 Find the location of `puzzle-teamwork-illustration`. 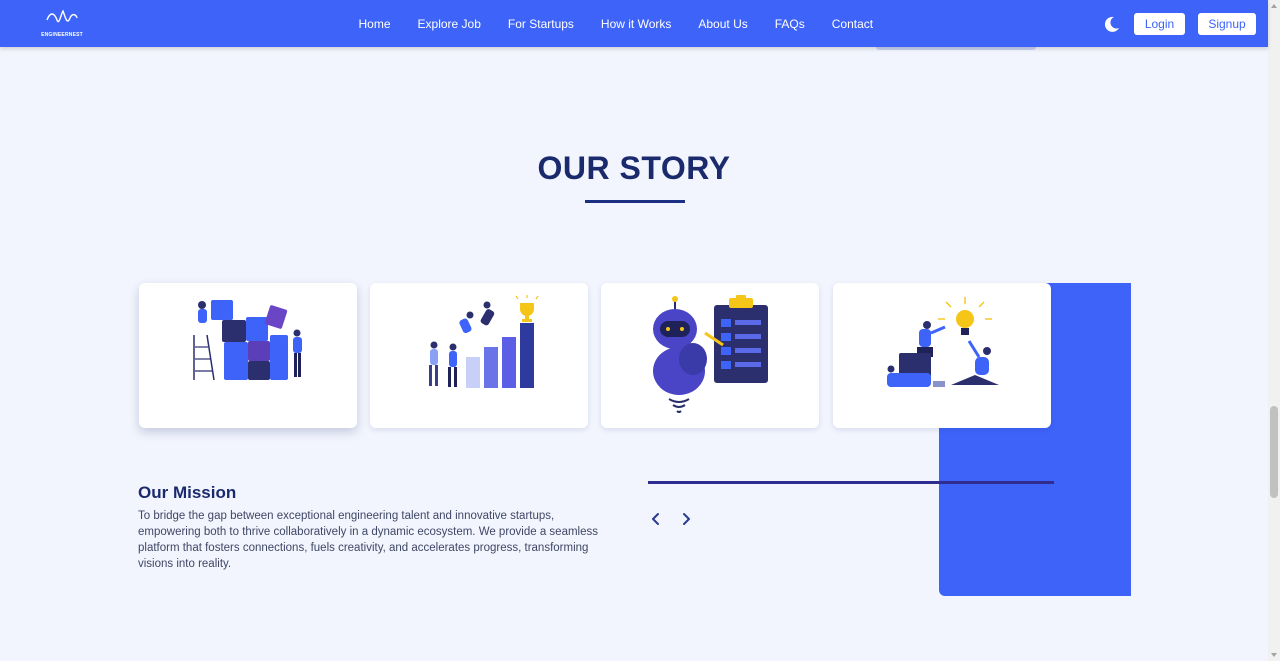

puzzle-teamwork-illustration is located at coordinates (247, 340).